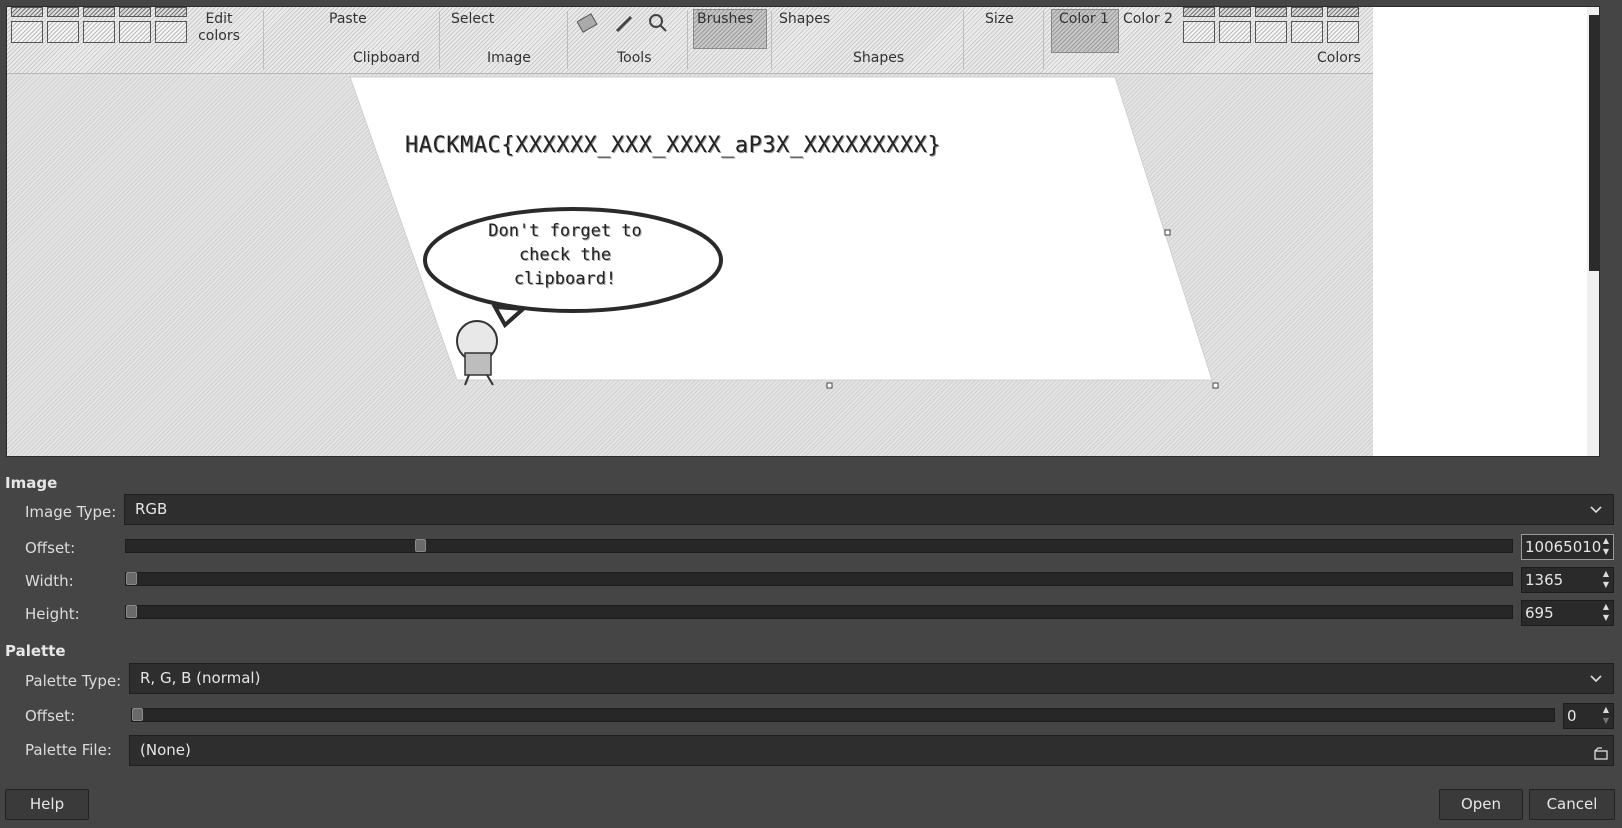  I want to click on cancel-button: Cancel, so click(1572, 804).